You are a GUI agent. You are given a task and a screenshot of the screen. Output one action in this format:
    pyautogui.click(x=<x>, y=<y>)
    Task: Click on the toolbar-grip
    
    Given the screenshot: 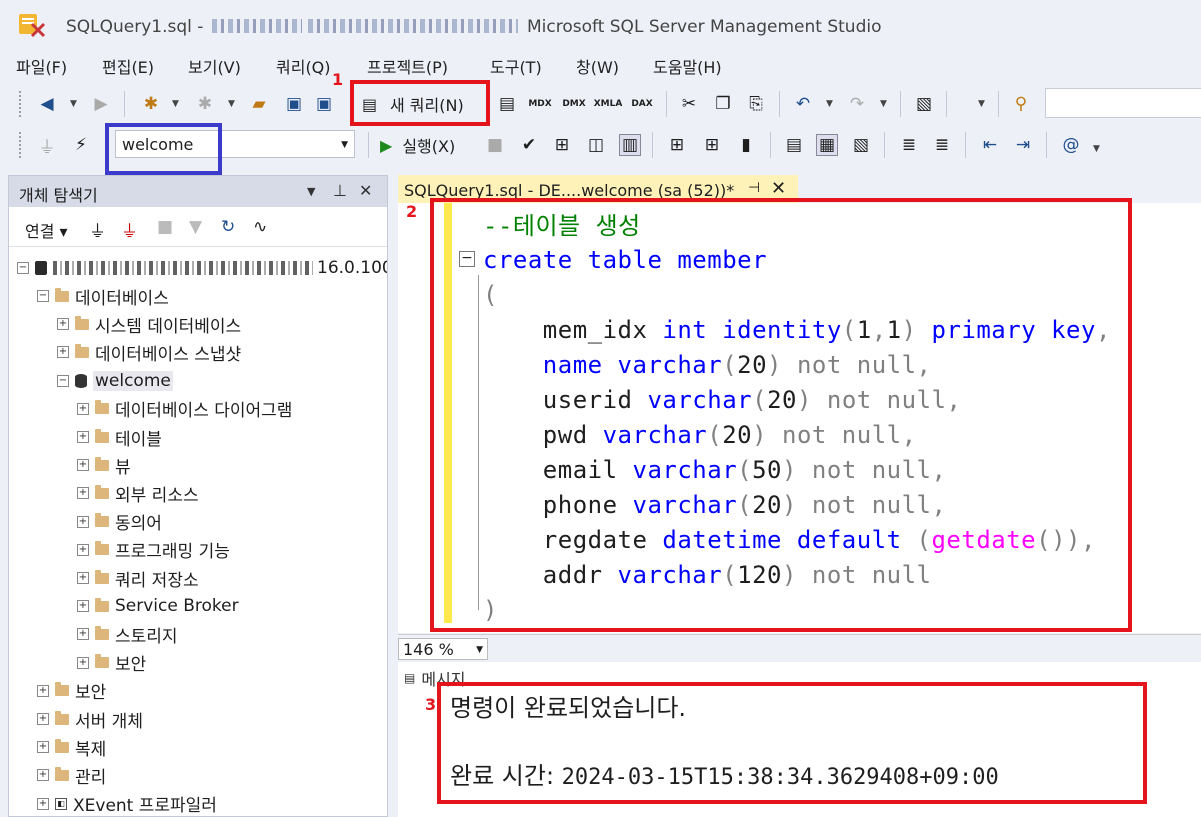 What is the action you would take?
    pyautogui.click(x=20, y=104)
    